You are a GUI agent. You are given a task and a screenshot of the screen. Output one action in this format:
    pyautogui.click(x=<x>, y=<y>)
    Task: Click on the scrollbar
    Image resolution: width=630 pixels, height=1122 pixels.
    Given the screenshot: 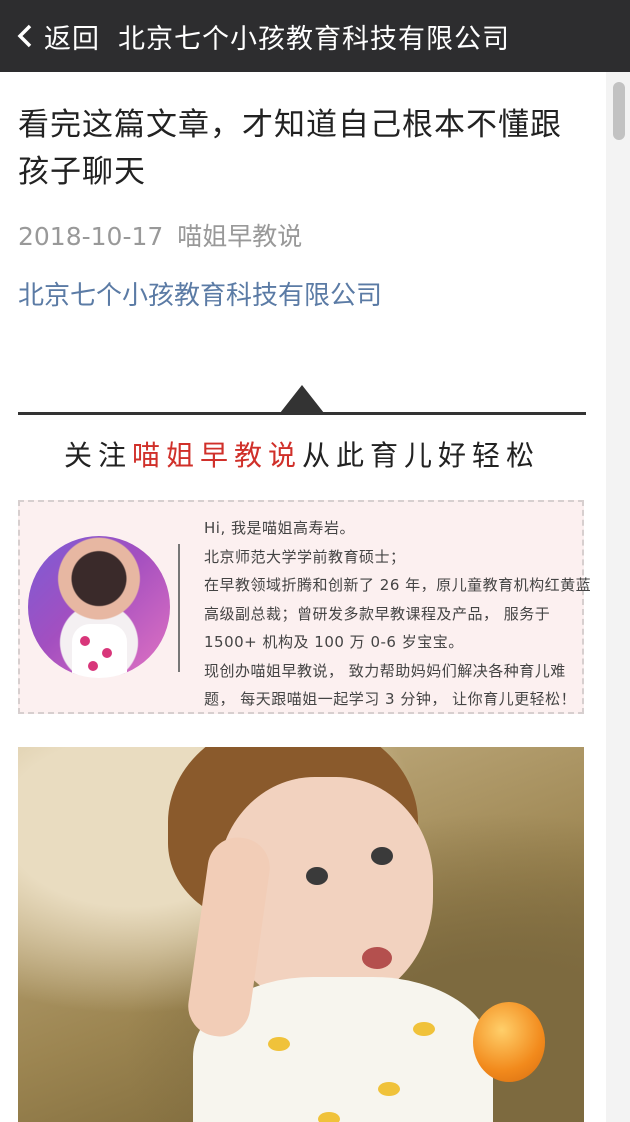 What is the action you would take?
    pyautogui.click(x=618, y=597)
    